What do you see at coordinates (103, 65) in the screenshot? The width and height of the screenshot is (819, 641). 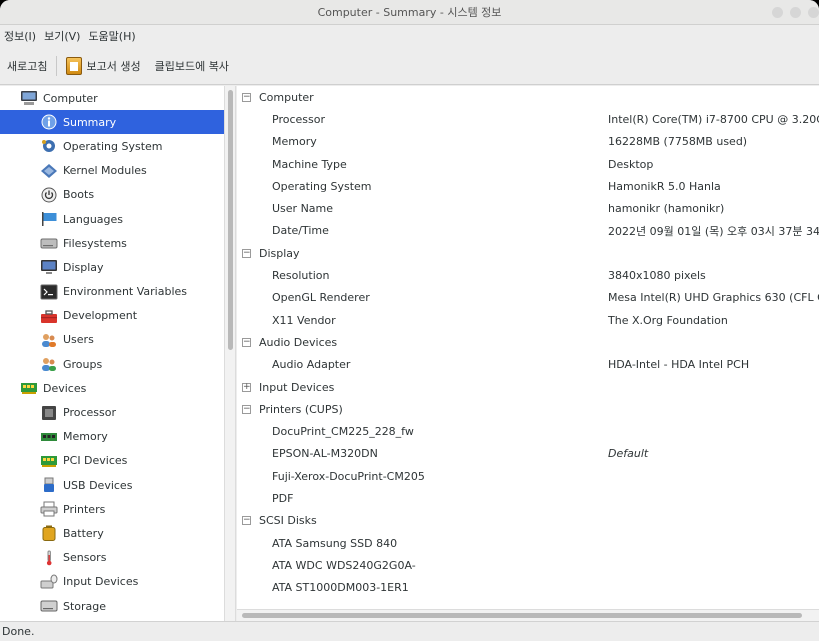 I see `generate-report-button: 보고서 생성` at bounding box center [103, 65].